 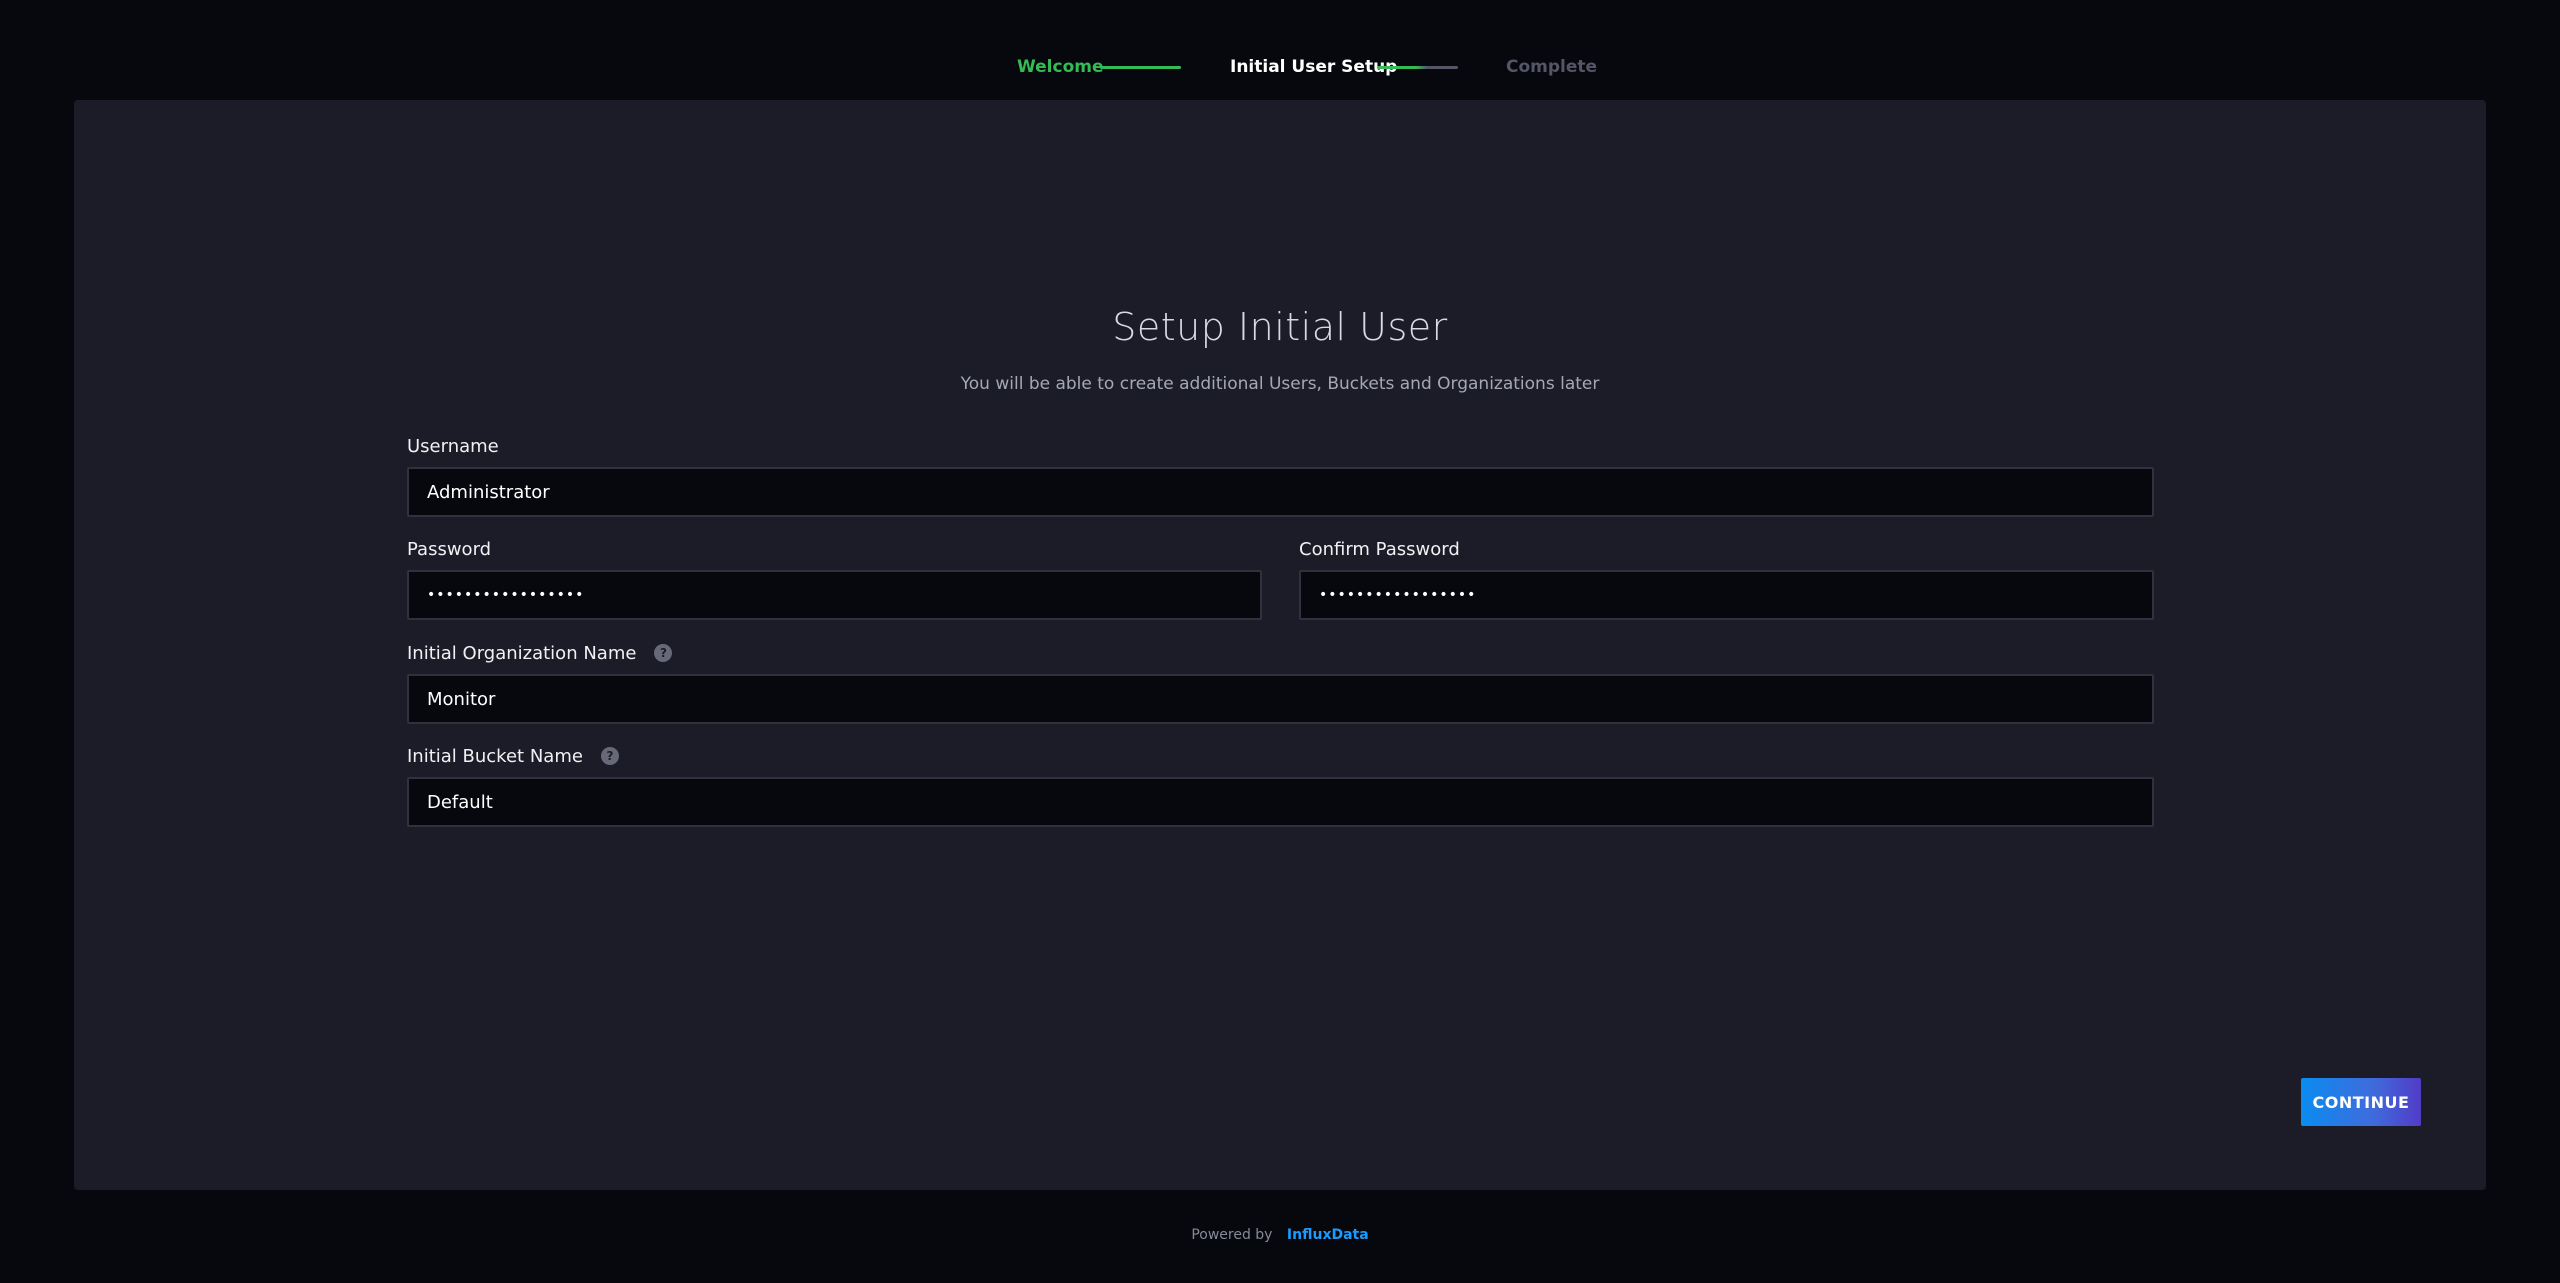 What do you see at coordinates (1280, 1235) in the screenshot?
I see `footer: Powered by InfluxData` at bounding box center [1280, 1235].